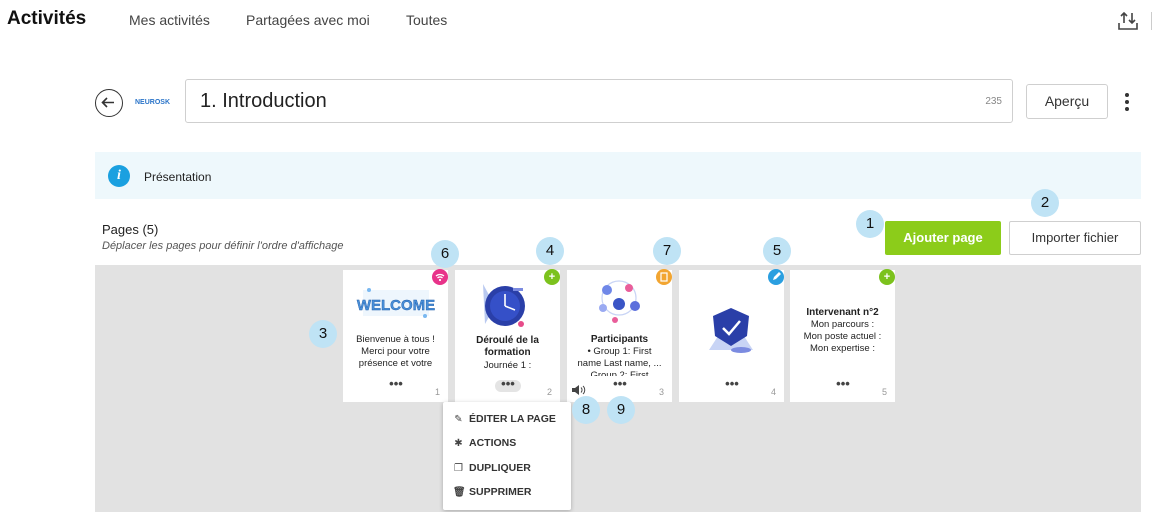 The height and width of the screenshot is (512, 1160). I want to click on callout-8: 8, so click(586, 410).